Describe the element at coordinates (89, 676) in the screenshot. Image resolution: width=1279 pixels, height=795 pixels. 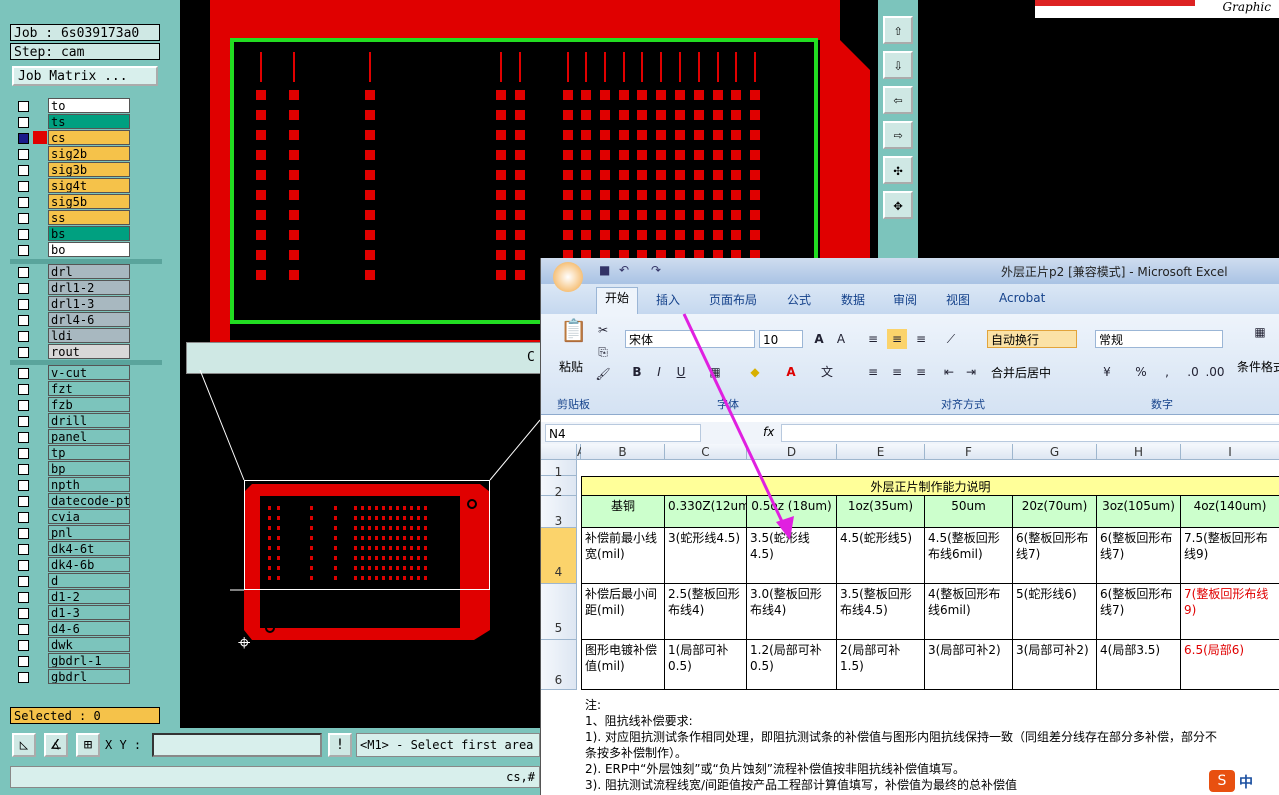
I see `layer-name: gbdrl` at that location.